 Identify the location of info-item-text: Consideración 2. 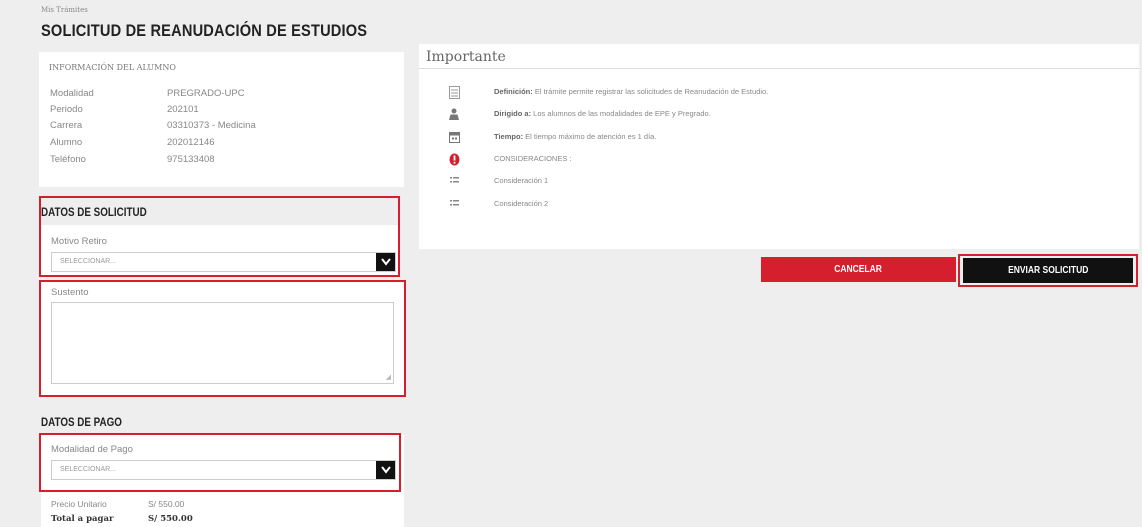
(521, 203).